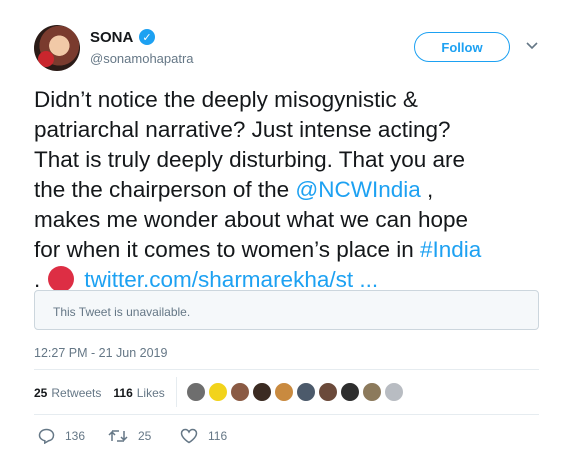  Describe the element at coordinates (61, 279) in the screenshot. I see `red-circle-emoji-icon` at that location.